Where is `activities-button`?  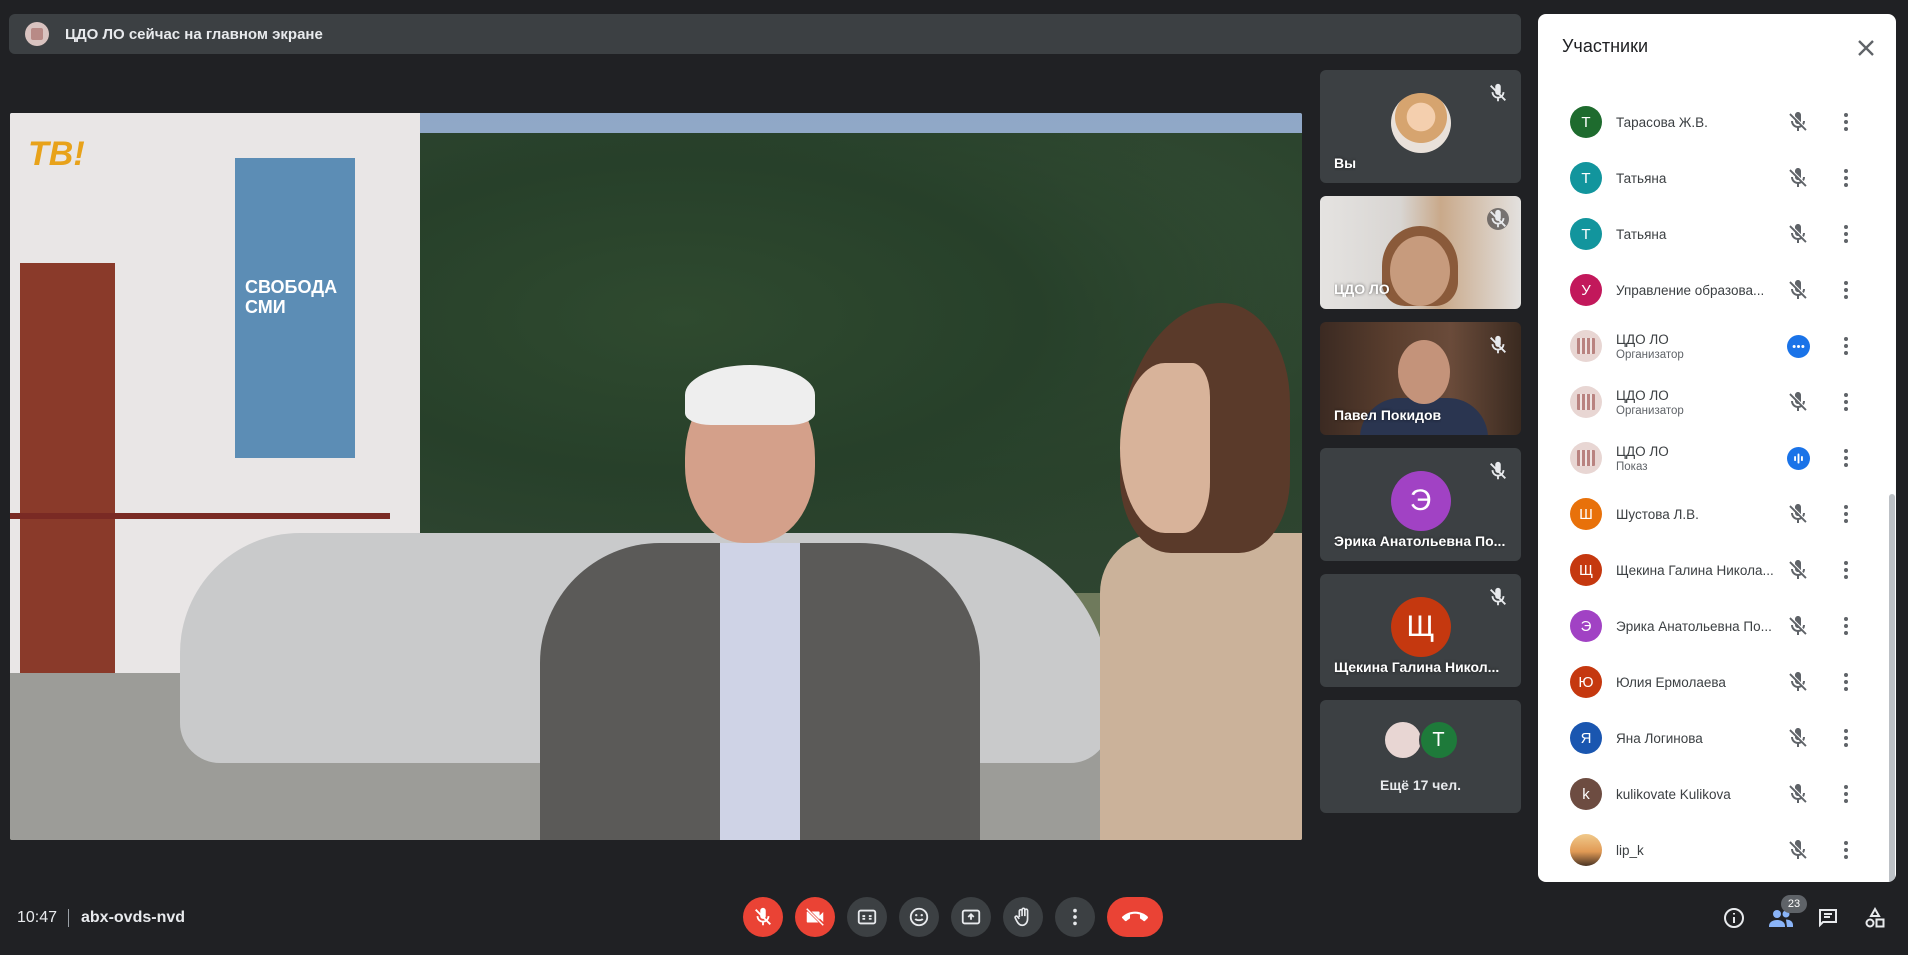
activities-button is located at coordinates (1875, 918).